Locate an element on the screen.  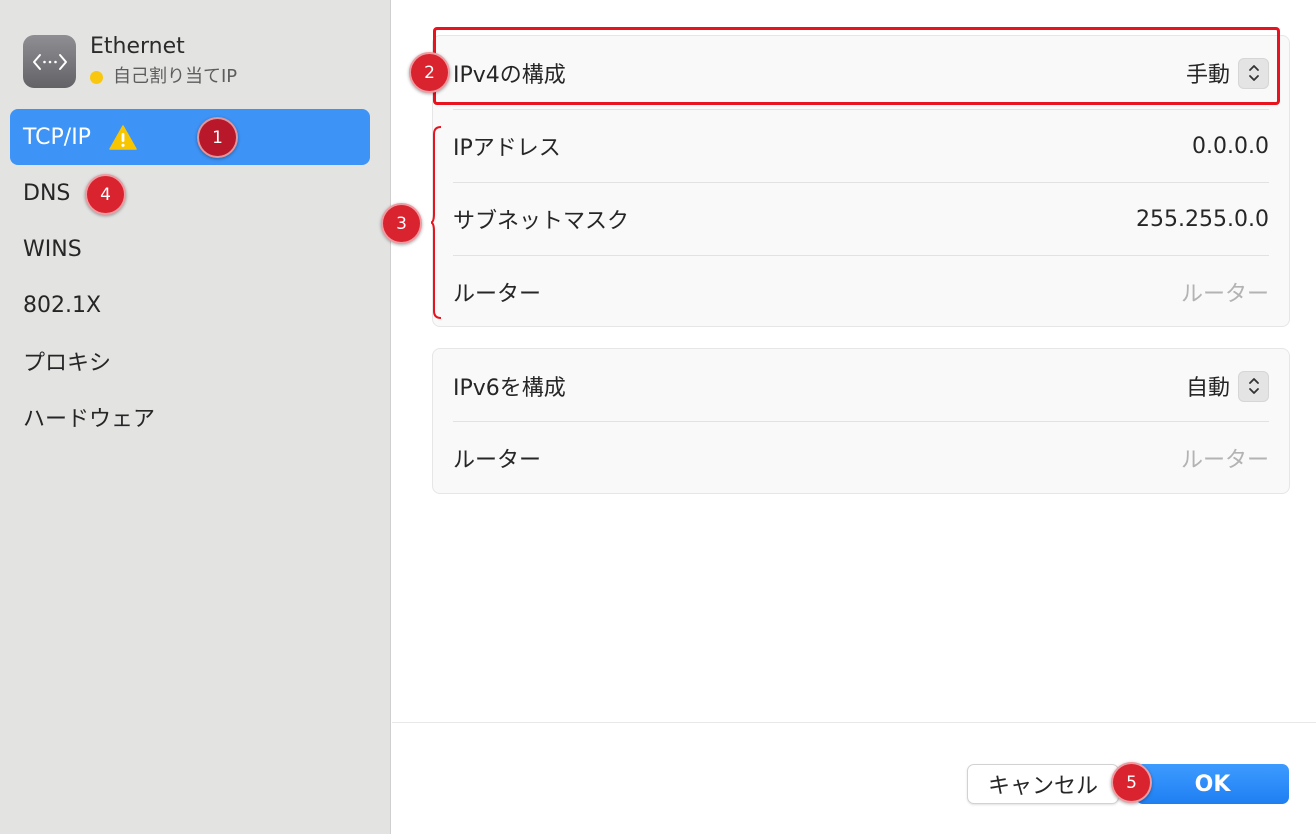
annotation-badge-4: 4 is located at coordinates (105, 194).